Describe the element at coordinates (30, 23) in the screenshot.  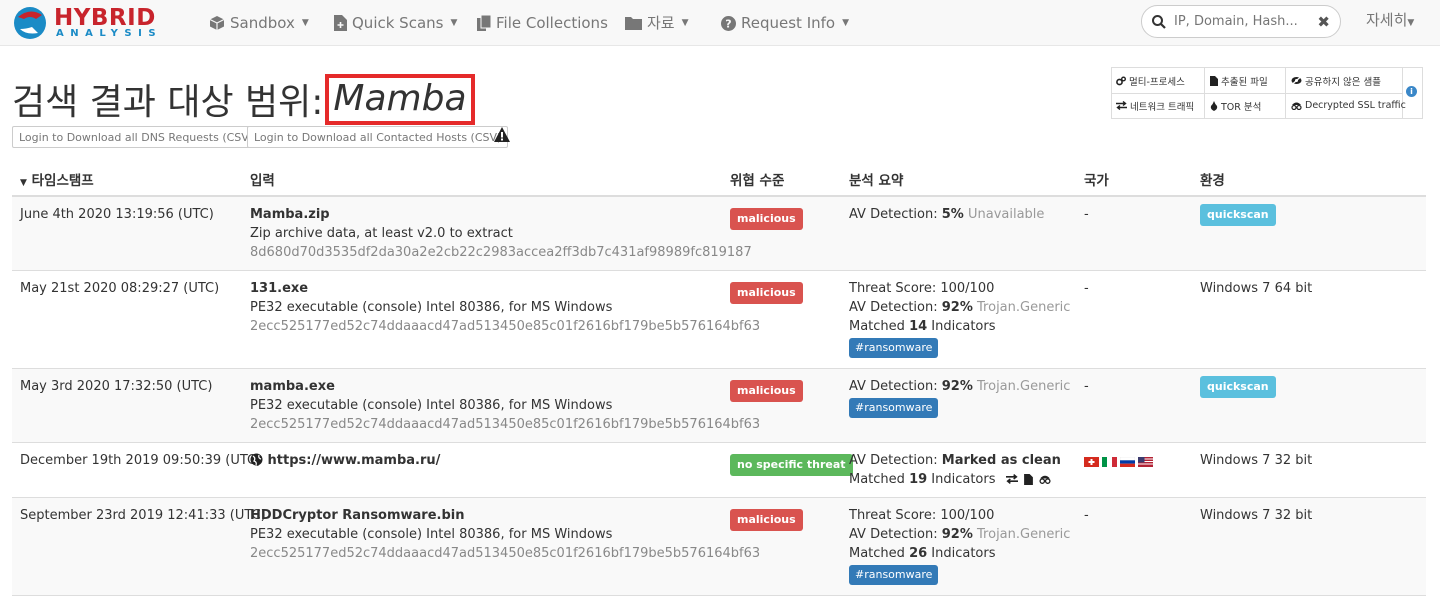
I see `logo-globe-icon` at that location.